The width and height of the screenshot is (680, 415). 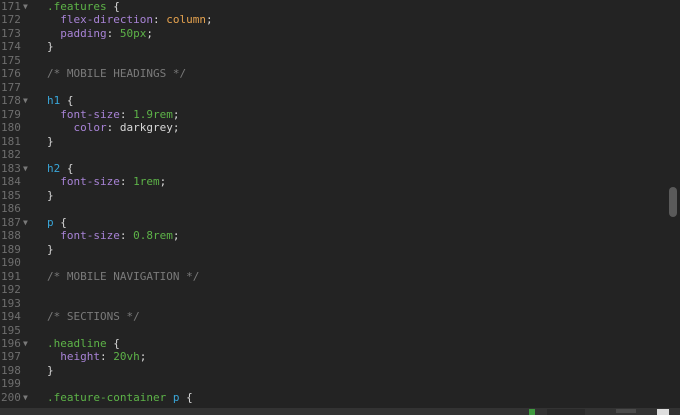 What do you see at coordinates (330, 61) in the screenshot?
I see `code-line: 175` at bounding box center [330, 61].